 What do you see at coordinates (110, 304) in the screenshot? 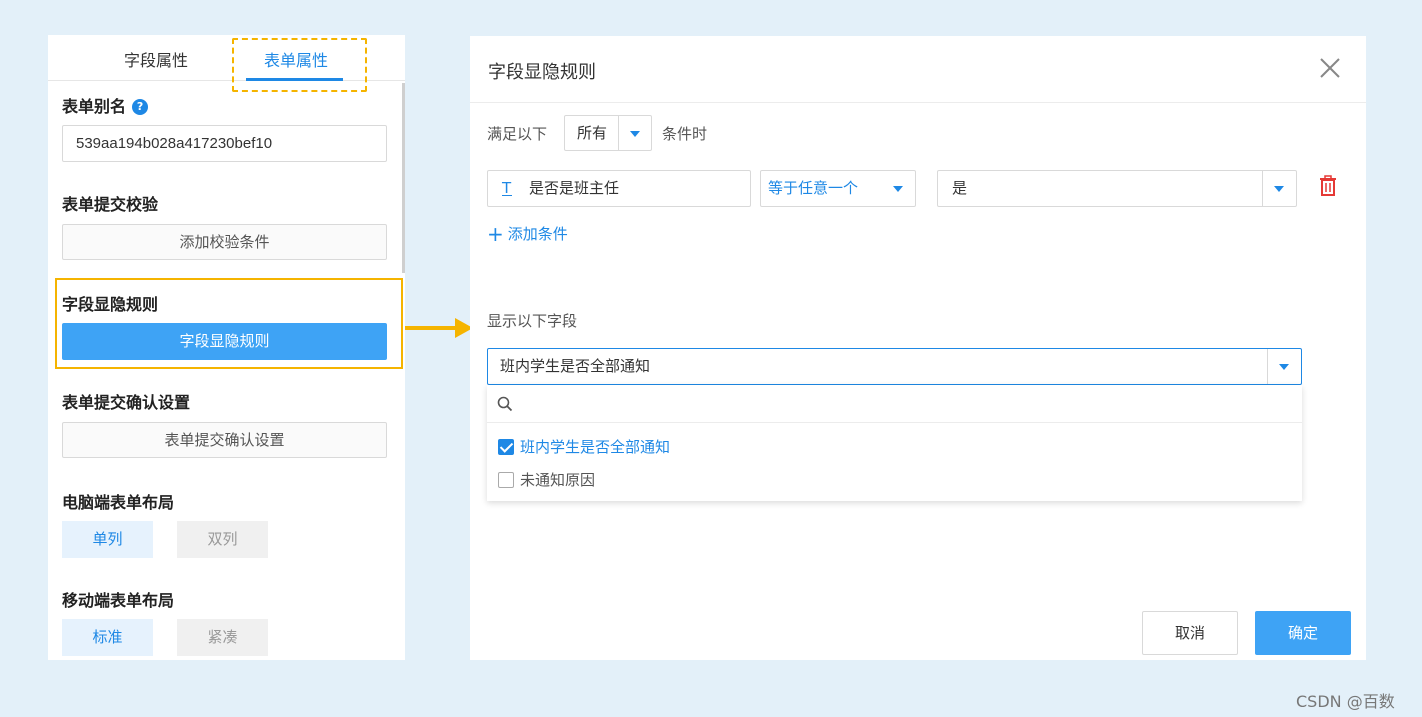
I see `visibility-rule-title: 字段显隐规则` at bounding box center [110, 304].